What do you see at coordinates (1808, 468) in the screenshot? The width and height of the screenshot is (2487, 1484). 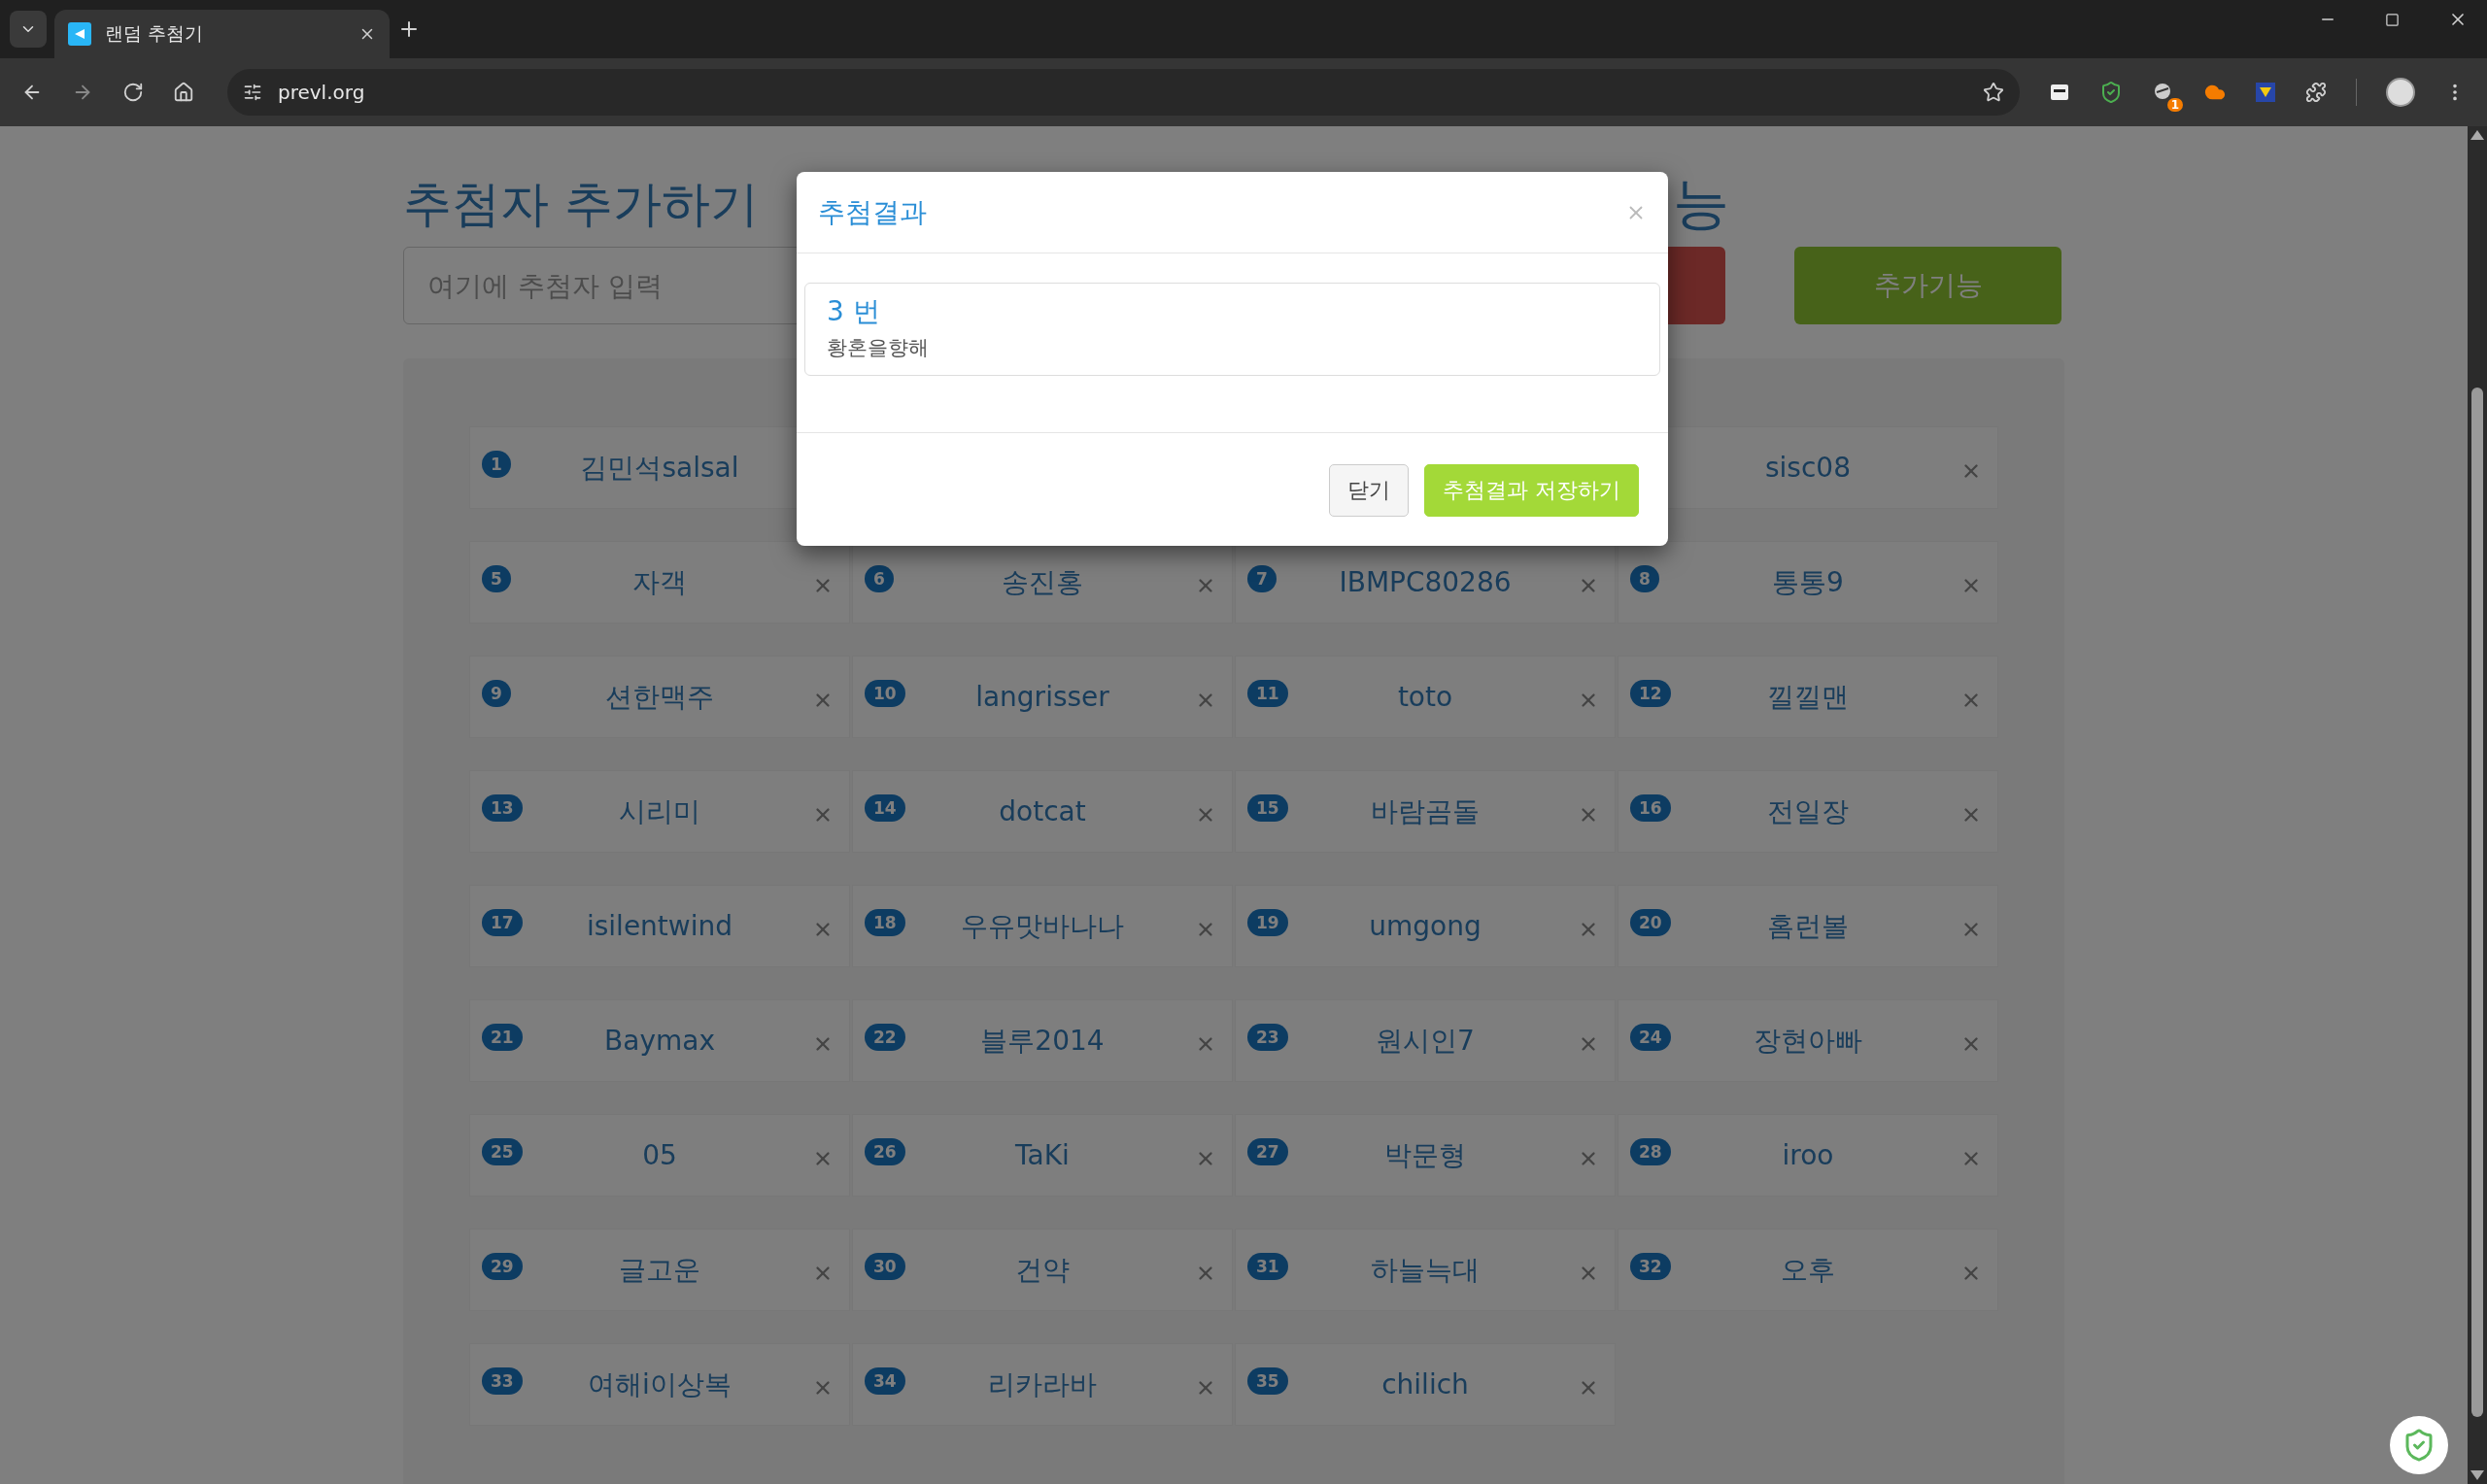 I see `entry-name: sisc08` at bounding box center [1808, 468].